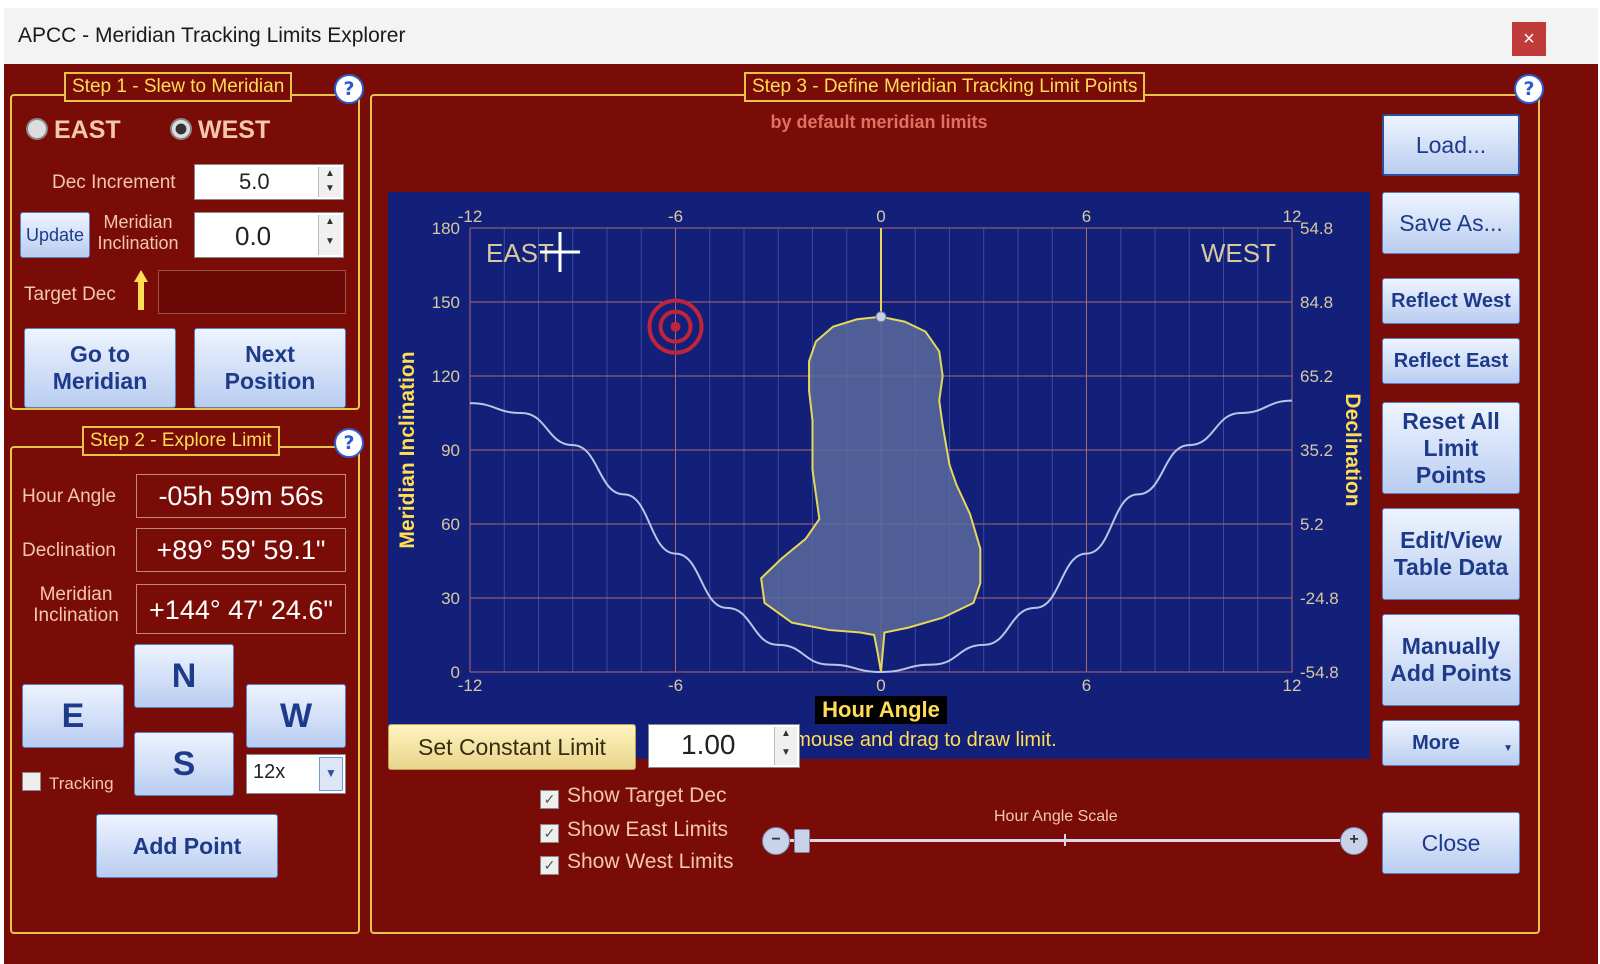  I want to click on close-button: Close, so click(1451, 843).